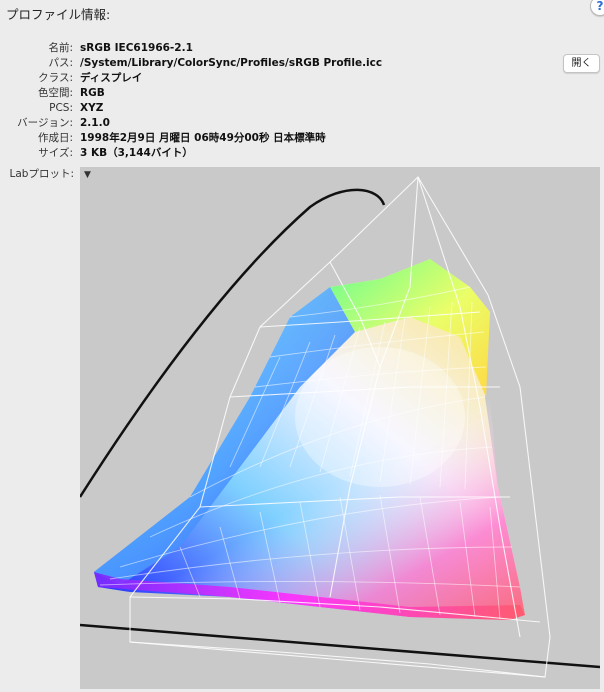 The height and width of the screenshot is (692, 604). What do you see at coordinates (55, 93) in the screenshot?
I see `info-label: 色空間:` at bounding box center [55, 93].